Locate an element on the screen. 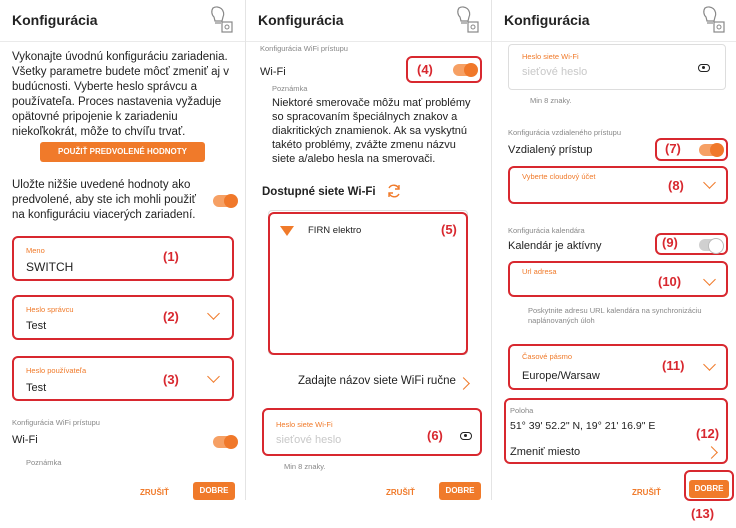 Image resolution: width=736 pixels, height=528 pixels. callout-11: (11) is located at coordinates (673, 365).